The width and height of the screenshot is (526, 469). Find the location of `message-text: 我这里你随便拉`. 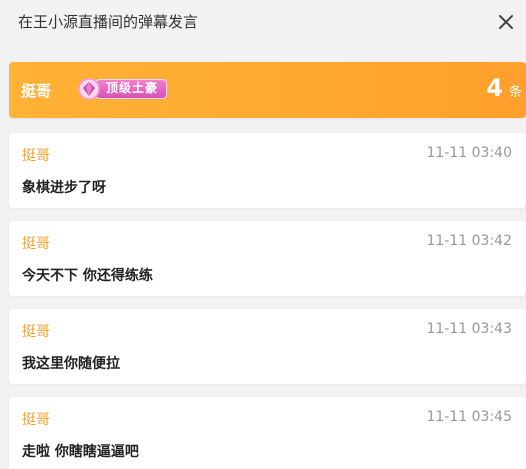

message-text: 我这里你随便拉 is located at coordinates (71, 364).